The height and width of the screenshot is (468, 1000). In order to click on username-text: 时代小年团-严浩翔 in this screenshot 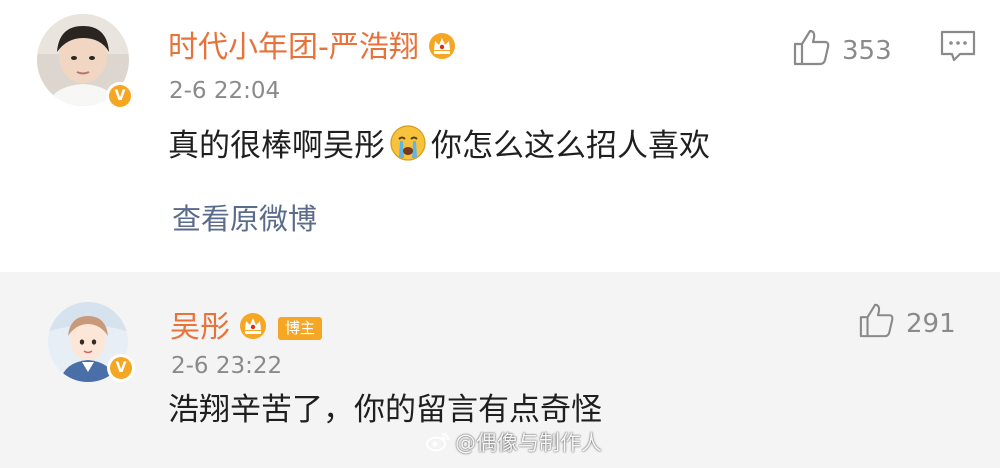, I will do `click(293, 47)`.